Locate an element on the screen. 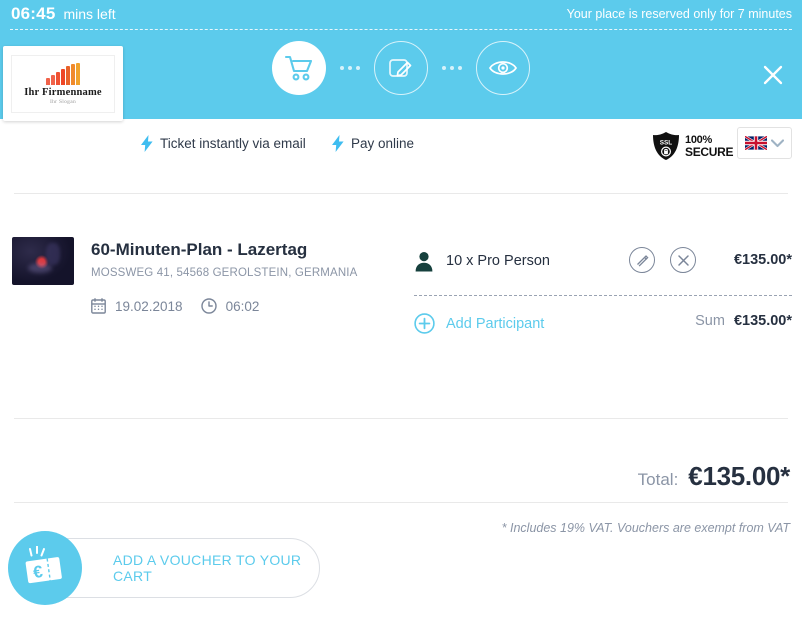 The height and width of the screenshot is (641, 802). item-address: MOSSWEG 41, 54568 GEROLSTEIN, GERMANIA is located at coordinates (224, 273).